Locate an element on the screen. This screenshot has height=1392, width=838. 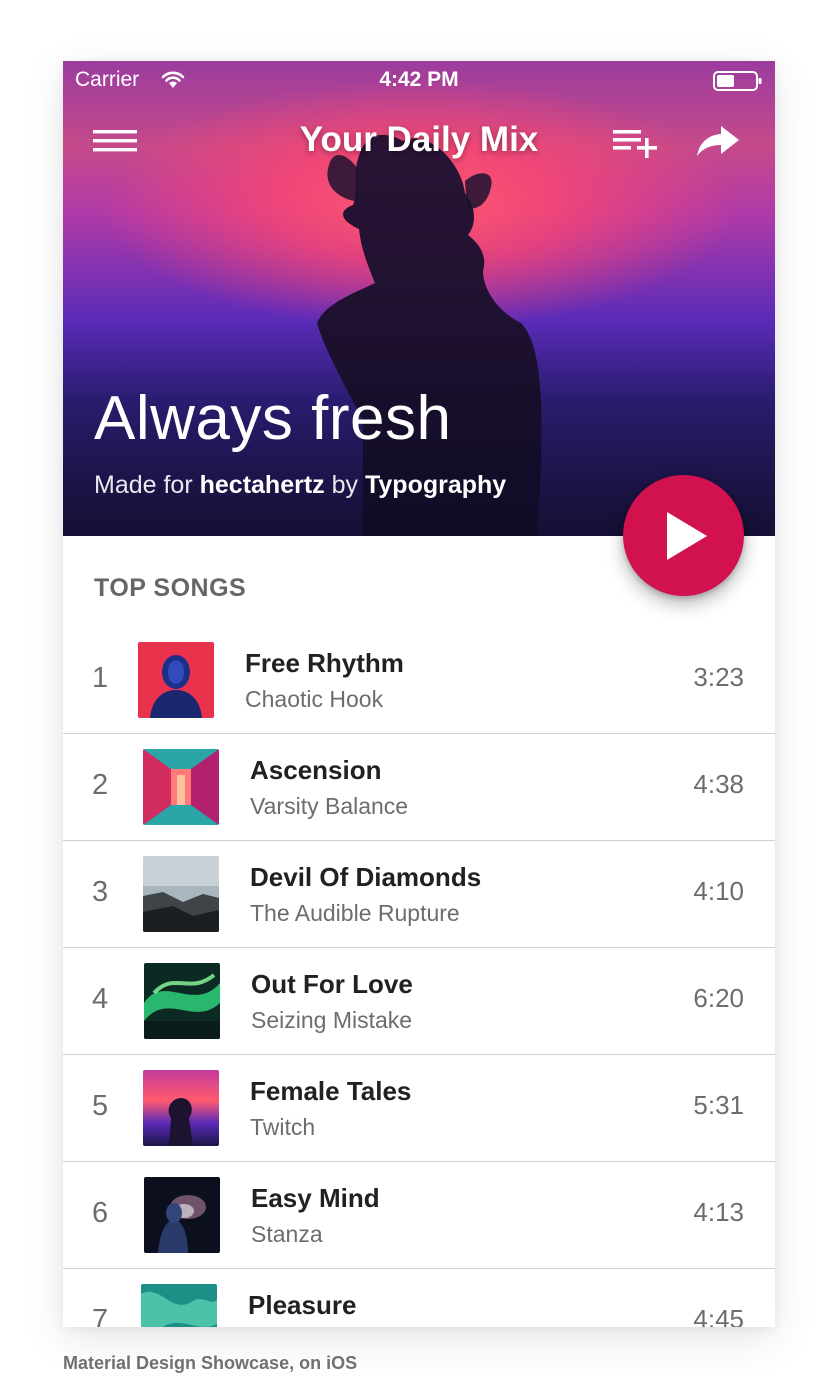
song-duration: 6:20 is located at coordinates (718, 998).